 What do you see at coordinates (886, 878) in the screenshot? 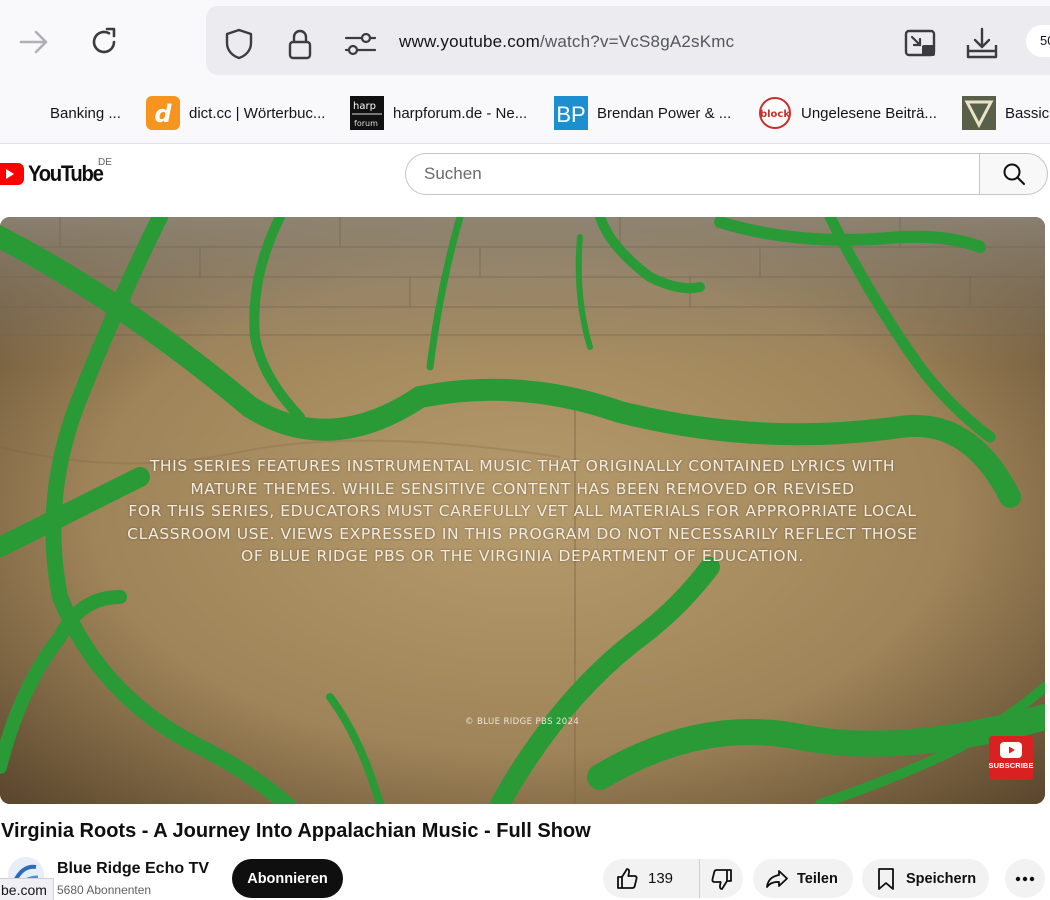
I see `bookmark-icon` at bounding box center [886, 878].